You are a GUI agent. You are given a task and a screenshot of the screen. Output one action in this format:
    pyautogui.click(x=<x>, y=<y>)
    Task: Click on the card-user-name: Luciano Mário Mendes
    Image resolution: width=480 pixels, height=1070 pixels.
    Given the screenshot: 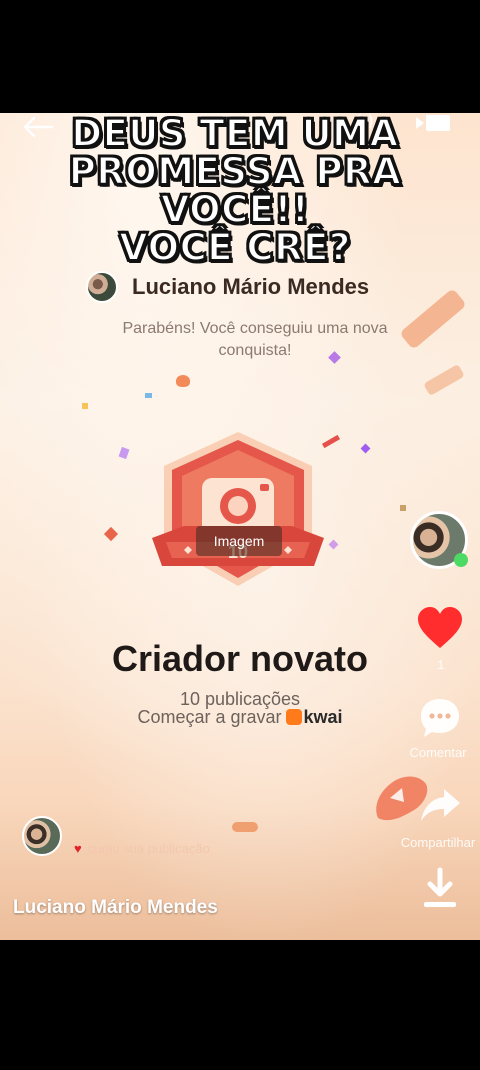 What is the action you would take?
    pyautogui.click(x=251, y=286)
    